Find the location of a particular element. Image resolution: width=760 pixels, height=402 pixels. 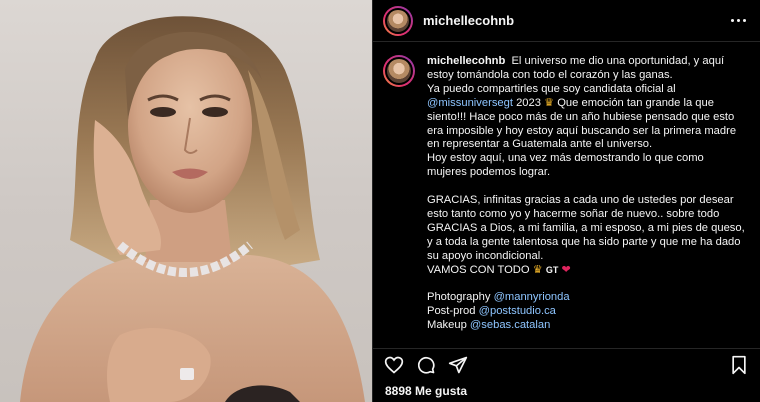

caption-avatar is located at coordinates (399, 71).